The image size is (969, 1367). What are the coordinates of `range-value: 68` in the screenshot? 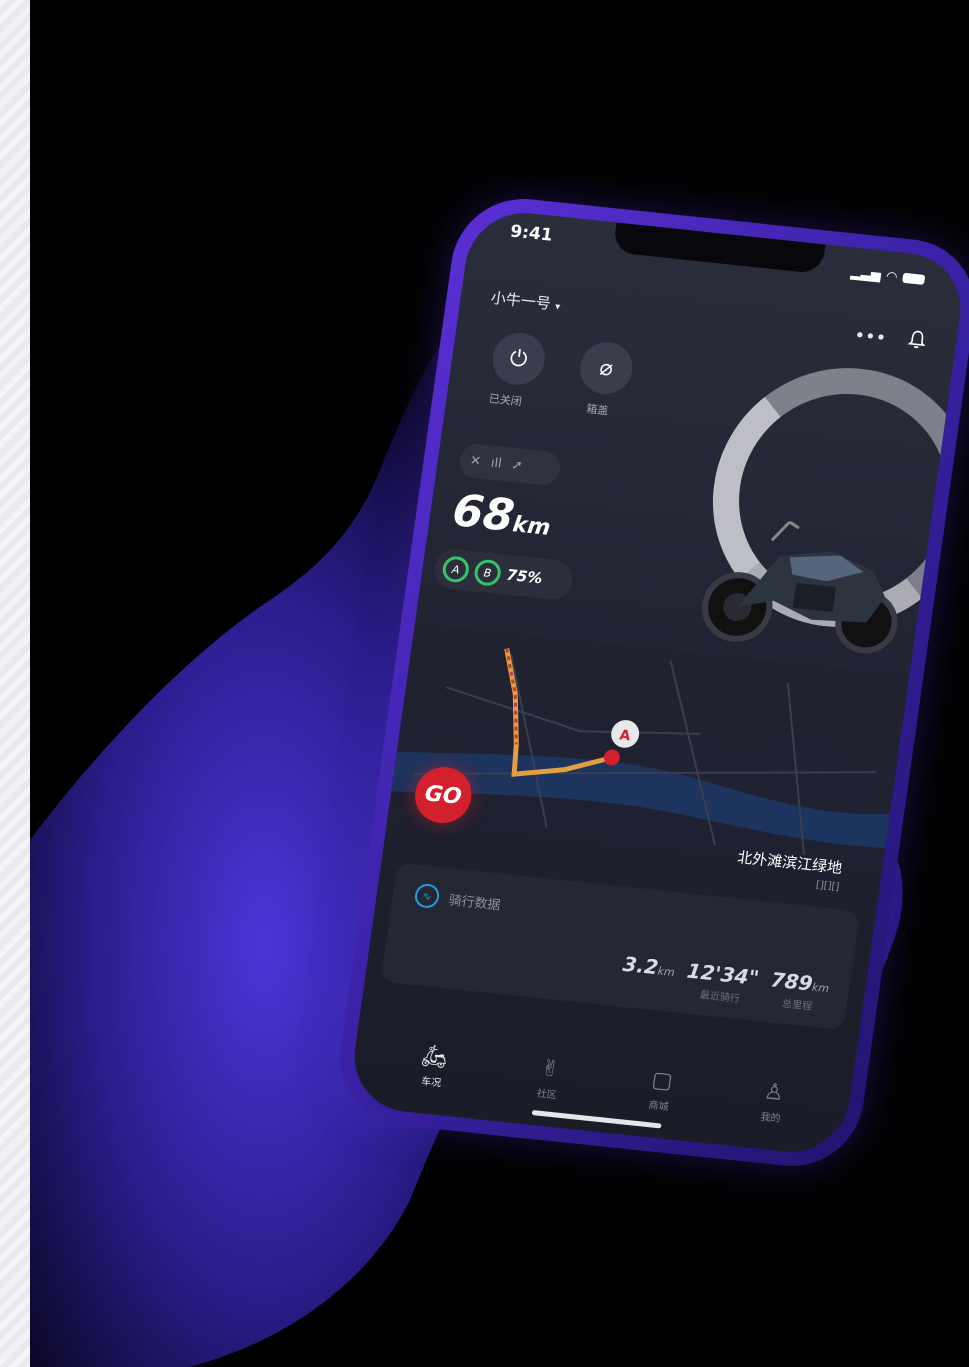 It's located at (483, 513).